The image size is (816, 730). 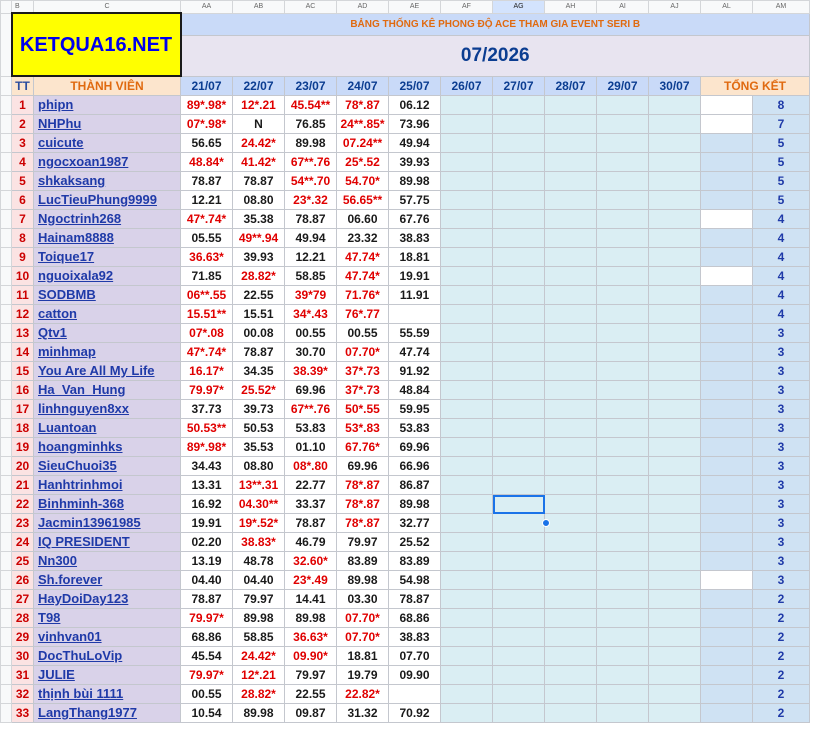 What do you see at coordinates (107, 219) in the screenshot?
I see `member-name-link: Ngoctrinh268` at bounding box center [107, 219].